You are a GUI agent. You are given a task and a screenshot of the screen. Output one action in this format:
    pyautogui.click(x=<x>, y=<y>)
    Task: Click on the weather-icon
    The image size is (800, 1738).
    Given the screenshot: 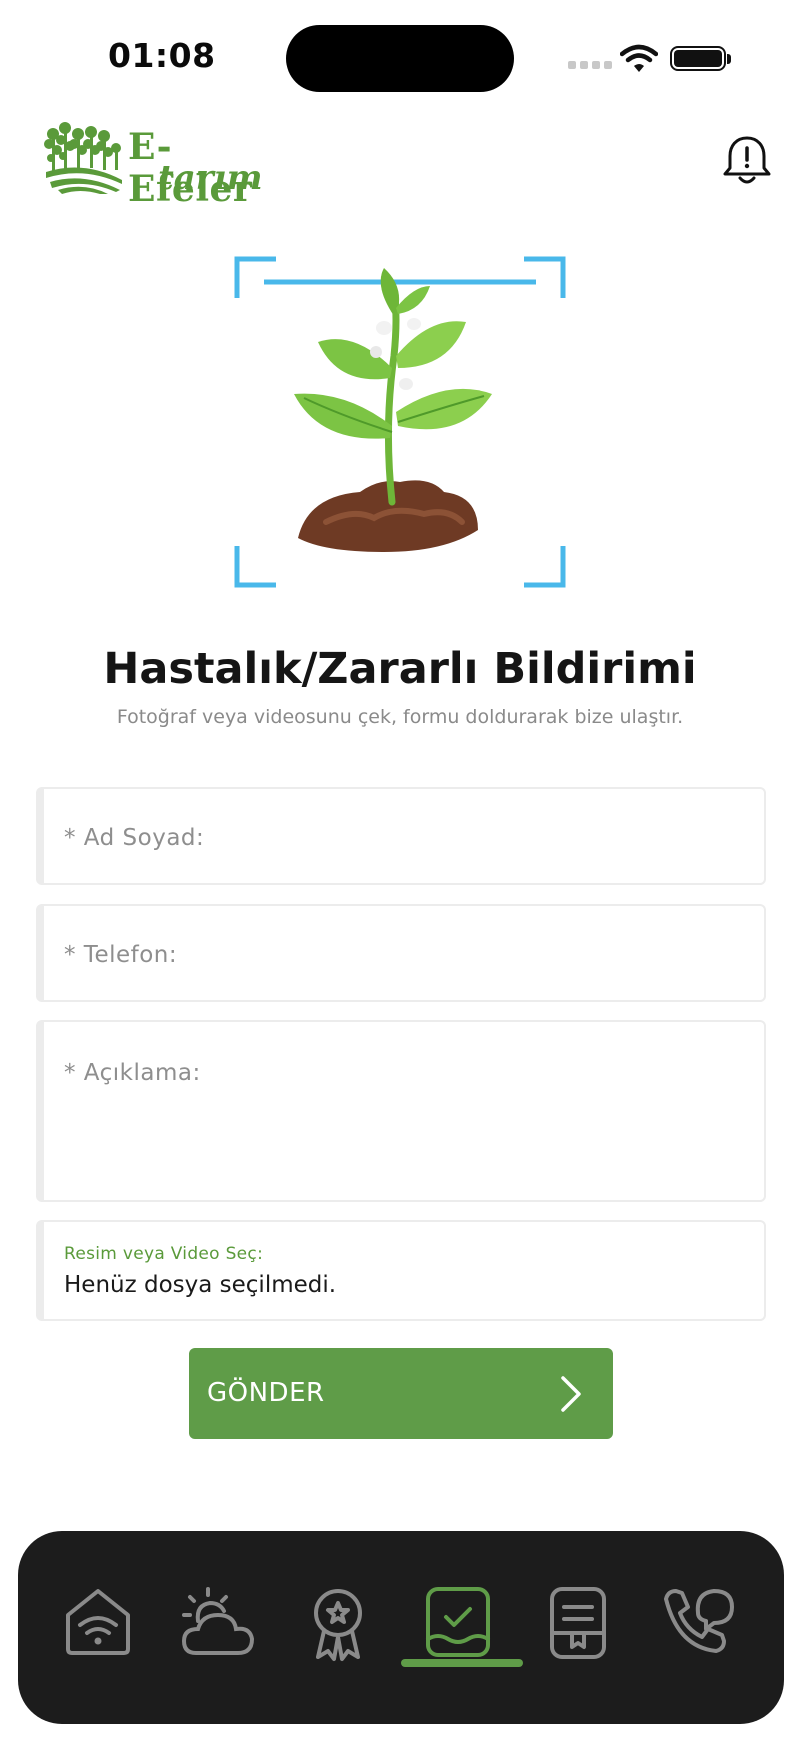 What is the action you would take?
    pyautogui.click(x=218, y=1621)
    